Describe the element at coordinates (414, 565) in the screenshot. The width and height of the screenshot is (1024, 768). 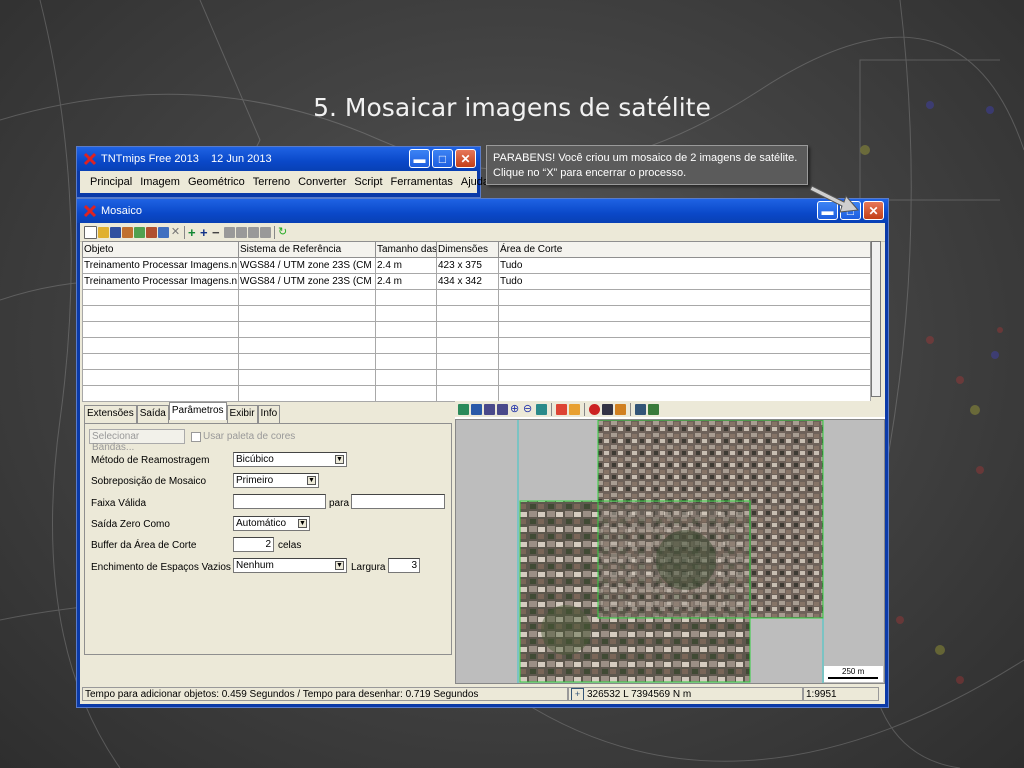
I see `width-value: 3` at that location.